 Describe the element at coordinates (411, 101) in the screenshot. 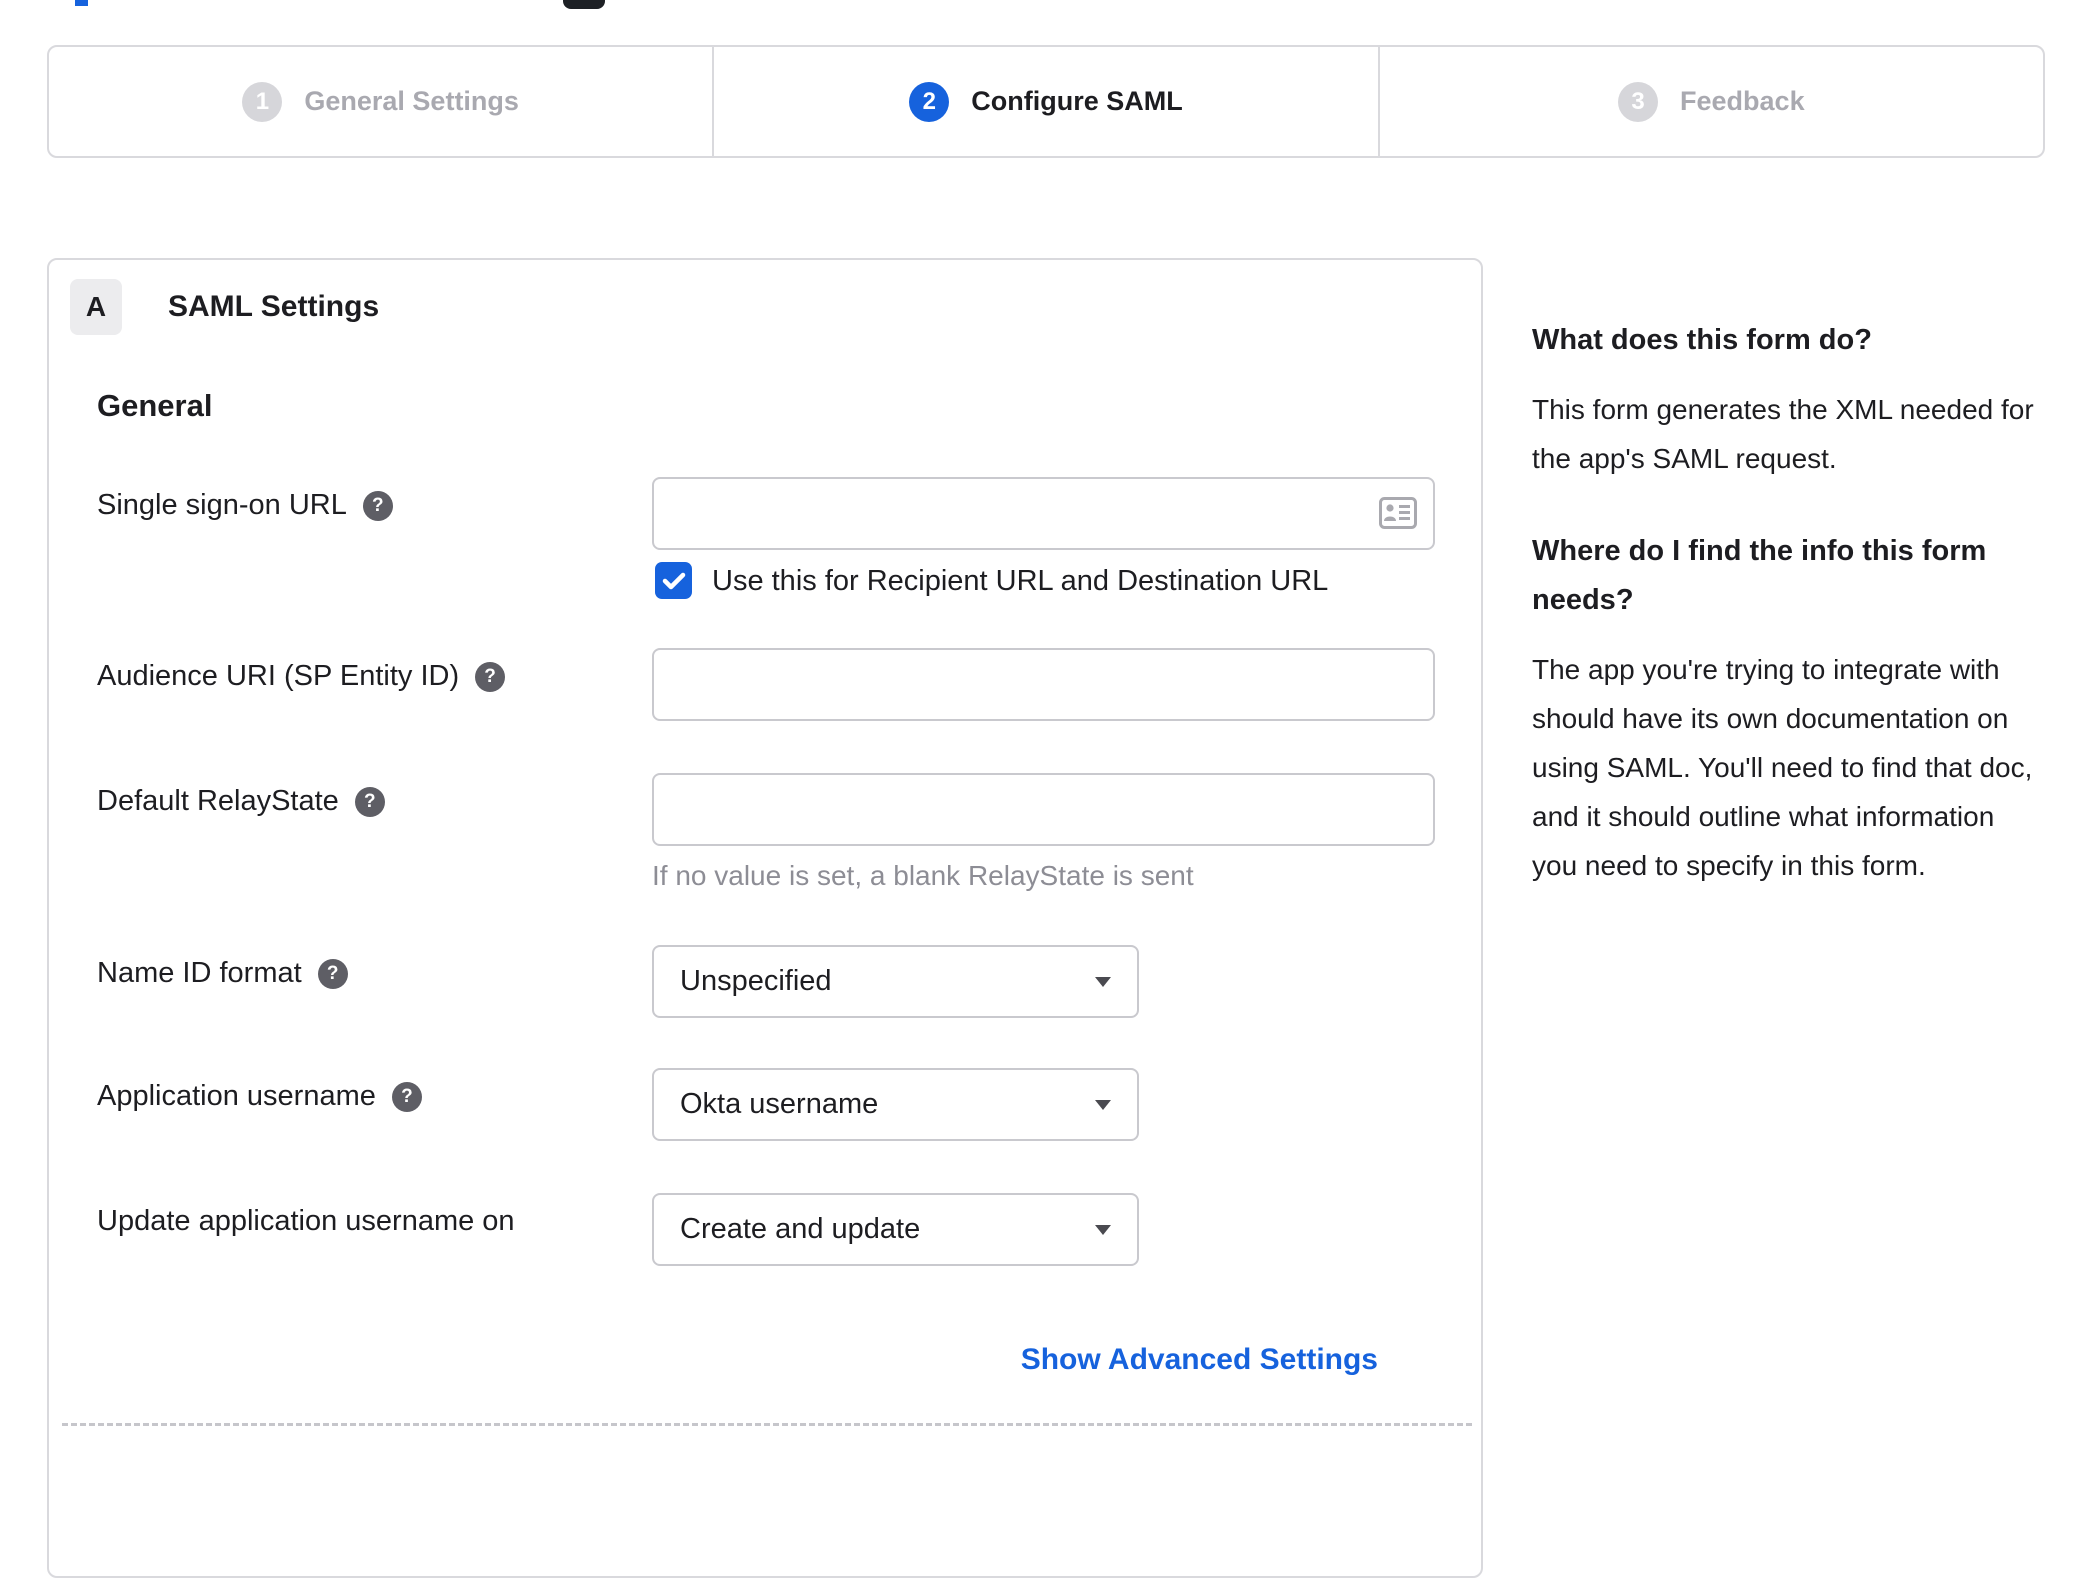

I see `step-label: General Settings` at that location.